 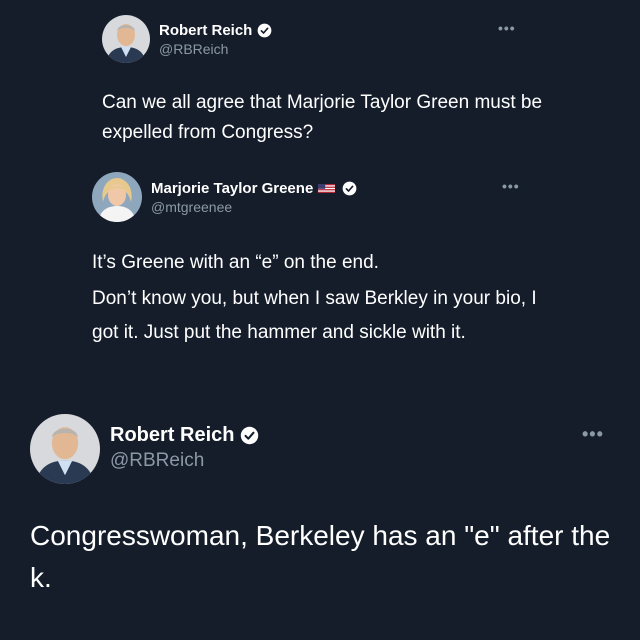 I want to click on author-name-row: Marjorie Taylor Greene, so click(x=254, y=188).